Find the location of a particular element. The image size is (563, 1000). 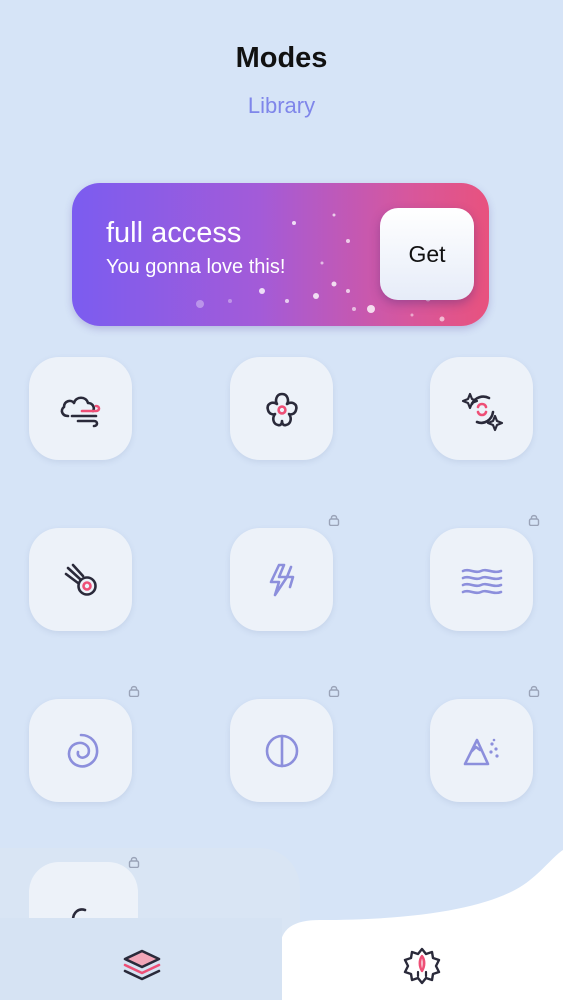

comet-icon is located at coordinates (80, 579).